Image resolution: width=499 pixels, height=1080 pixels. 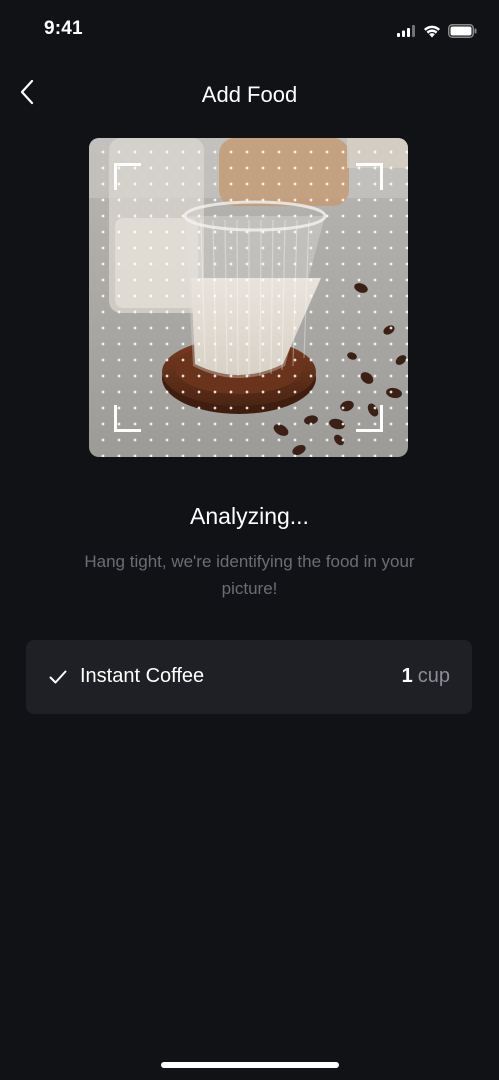 I want to click on wifi-icon, so click(x=432, y=31).